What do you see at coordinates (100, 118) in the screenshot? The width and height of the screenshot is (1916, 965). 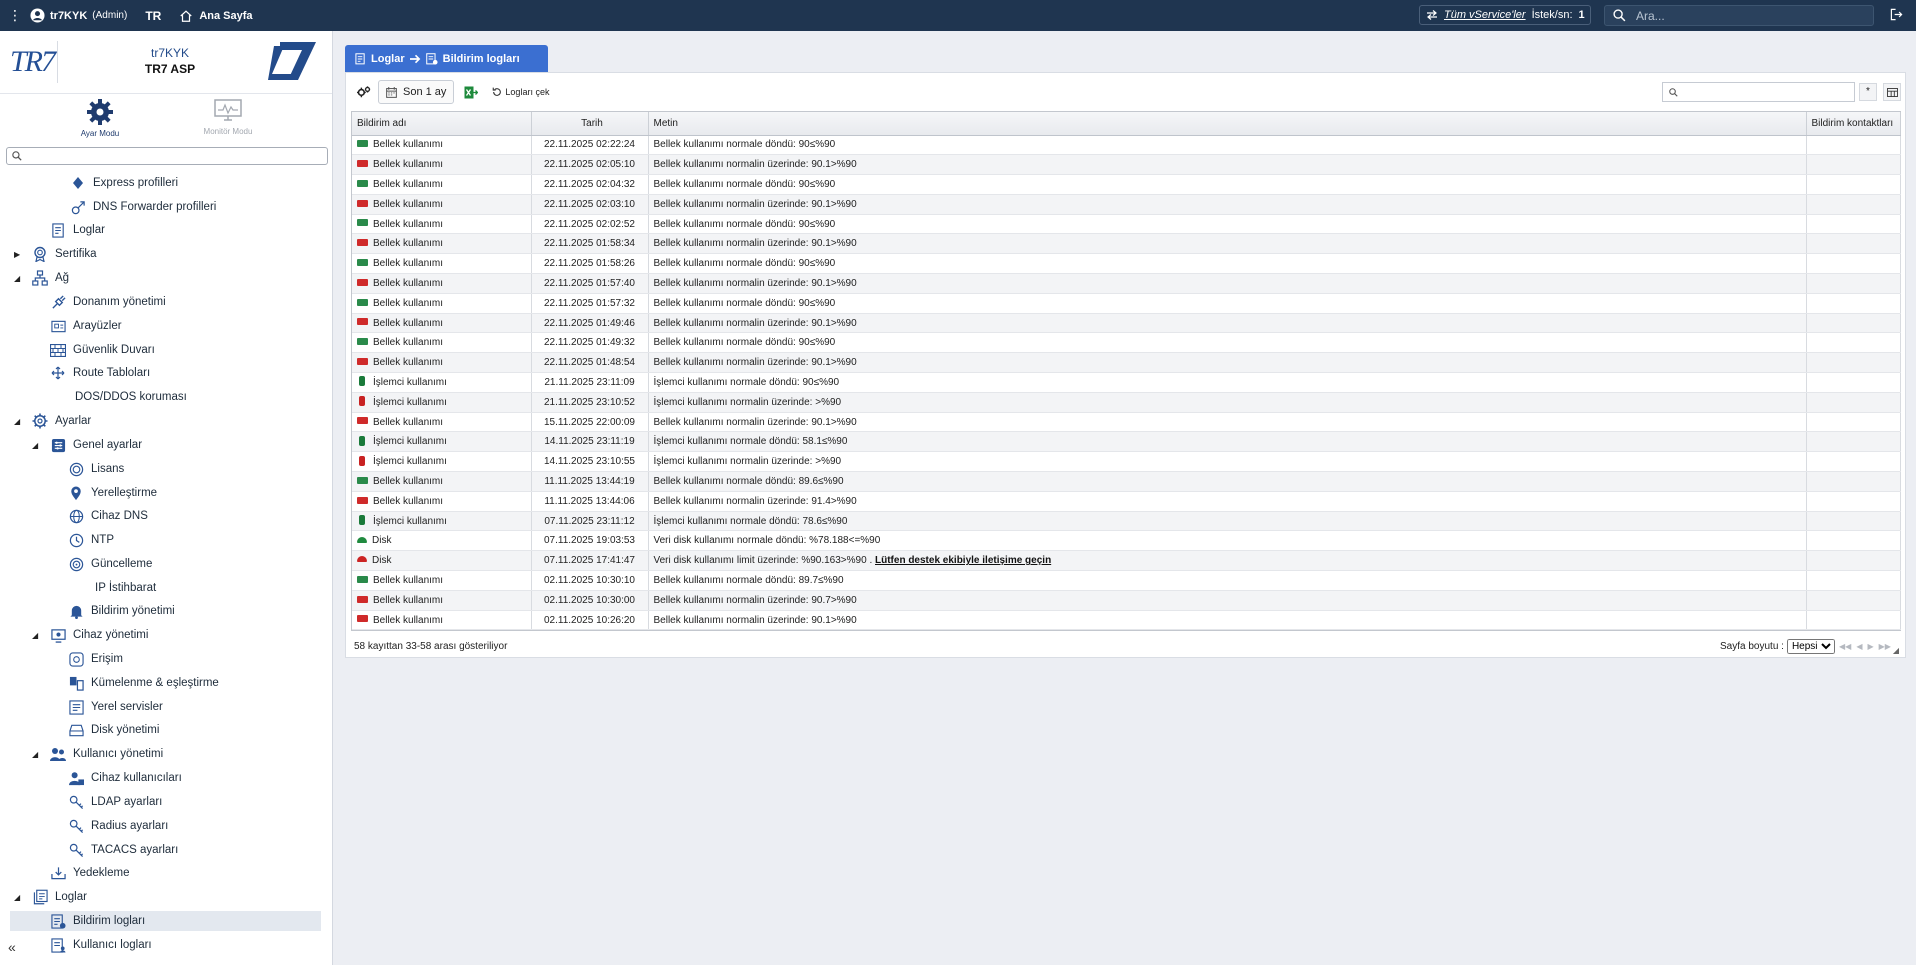 I see `settings-mode: Ayar Modu` at bounding box center [100, 118].